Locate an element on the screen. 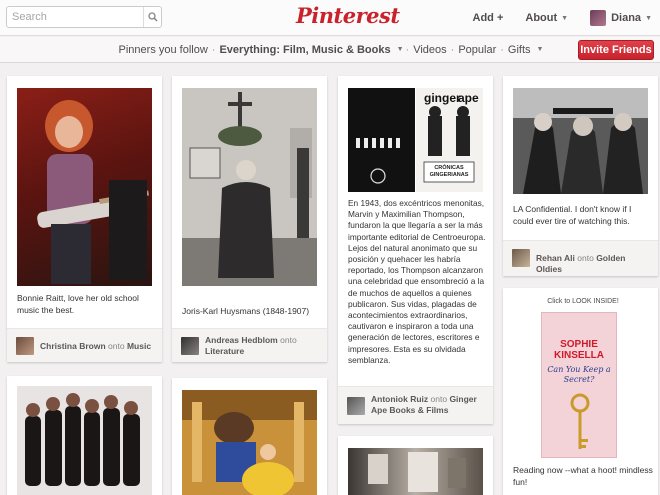  search-icon is located at coordinates (152, 17).